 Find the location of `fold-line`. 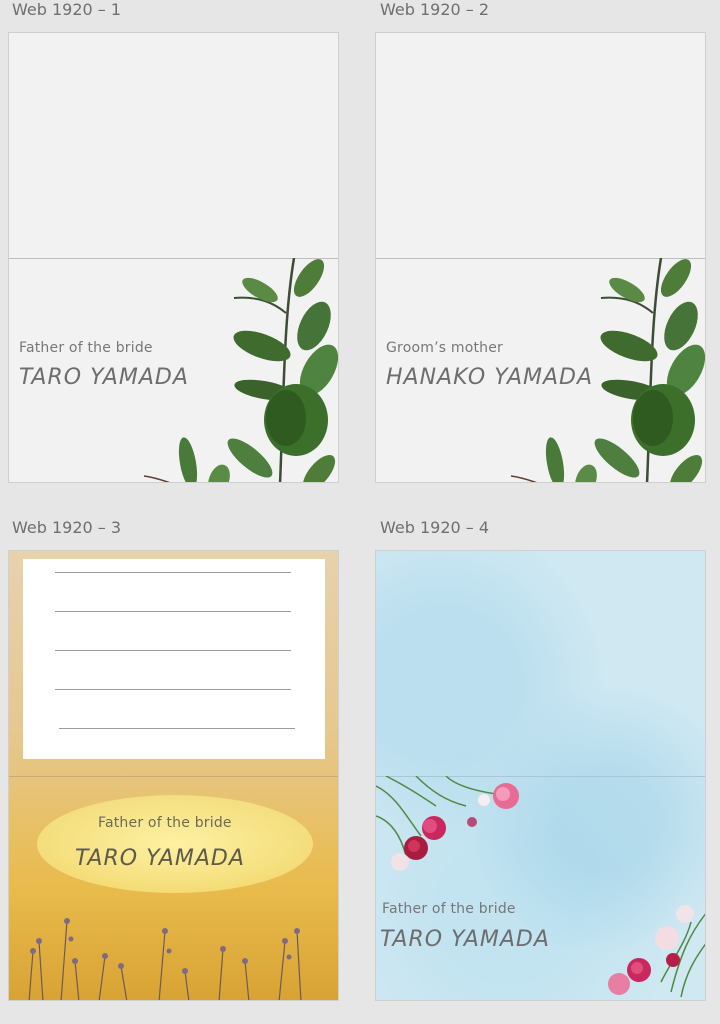

fold-line is located at coordinates (173, 776).